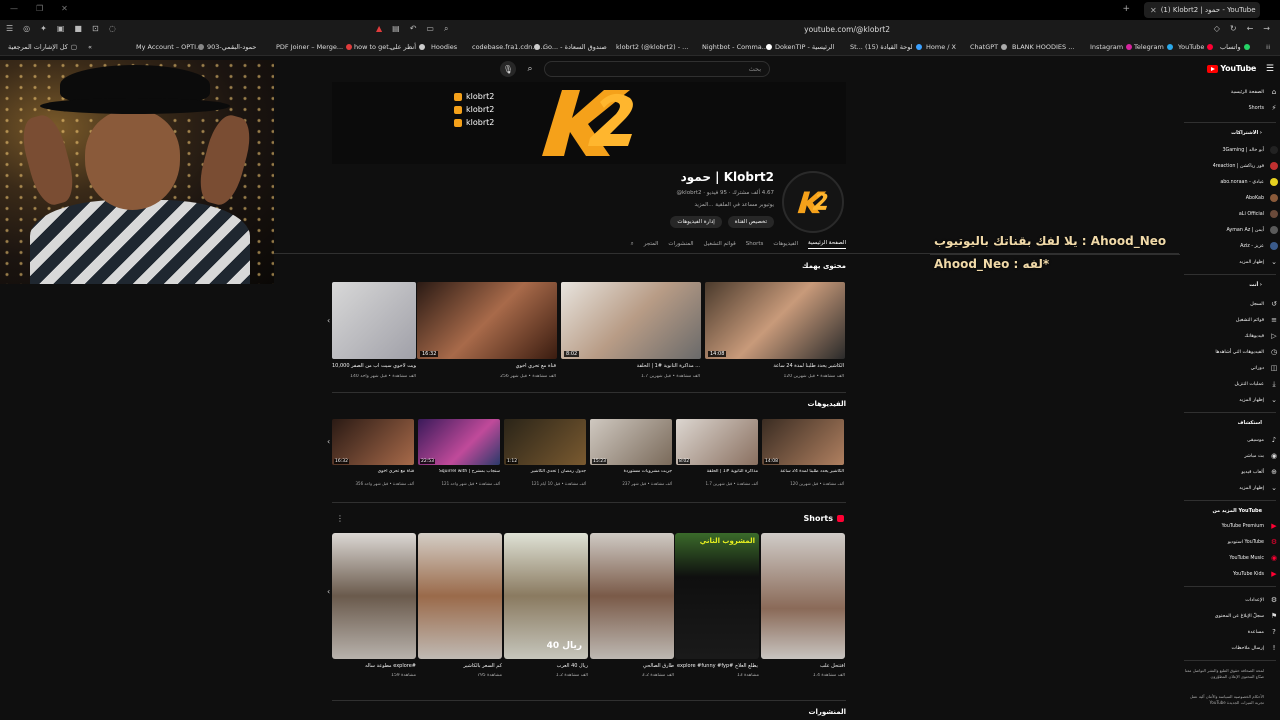  What do you see at coordinates (1153, 10) in the screenshot?
I see `tab-close-icon: ✕` at bounding box center [1153, 10].